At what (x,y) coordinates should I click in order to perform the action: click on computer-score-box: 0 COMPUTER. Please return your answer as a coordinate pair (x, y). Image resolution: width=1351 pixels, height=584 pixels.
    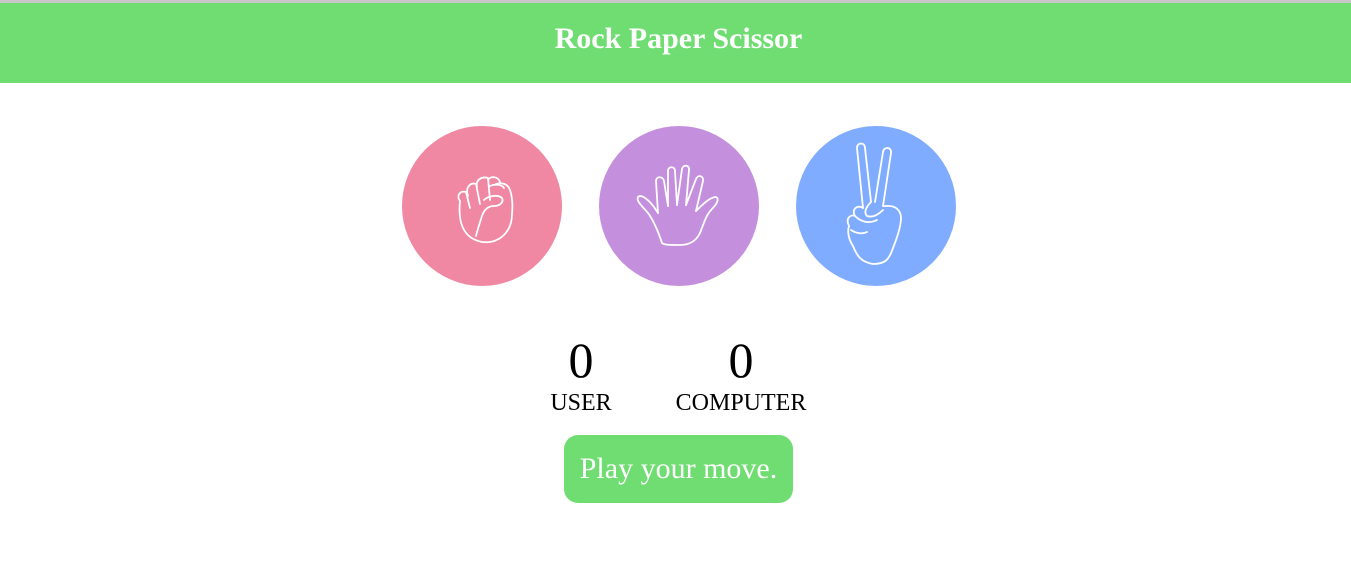
    Looking at the image, I should click on (741, 373).